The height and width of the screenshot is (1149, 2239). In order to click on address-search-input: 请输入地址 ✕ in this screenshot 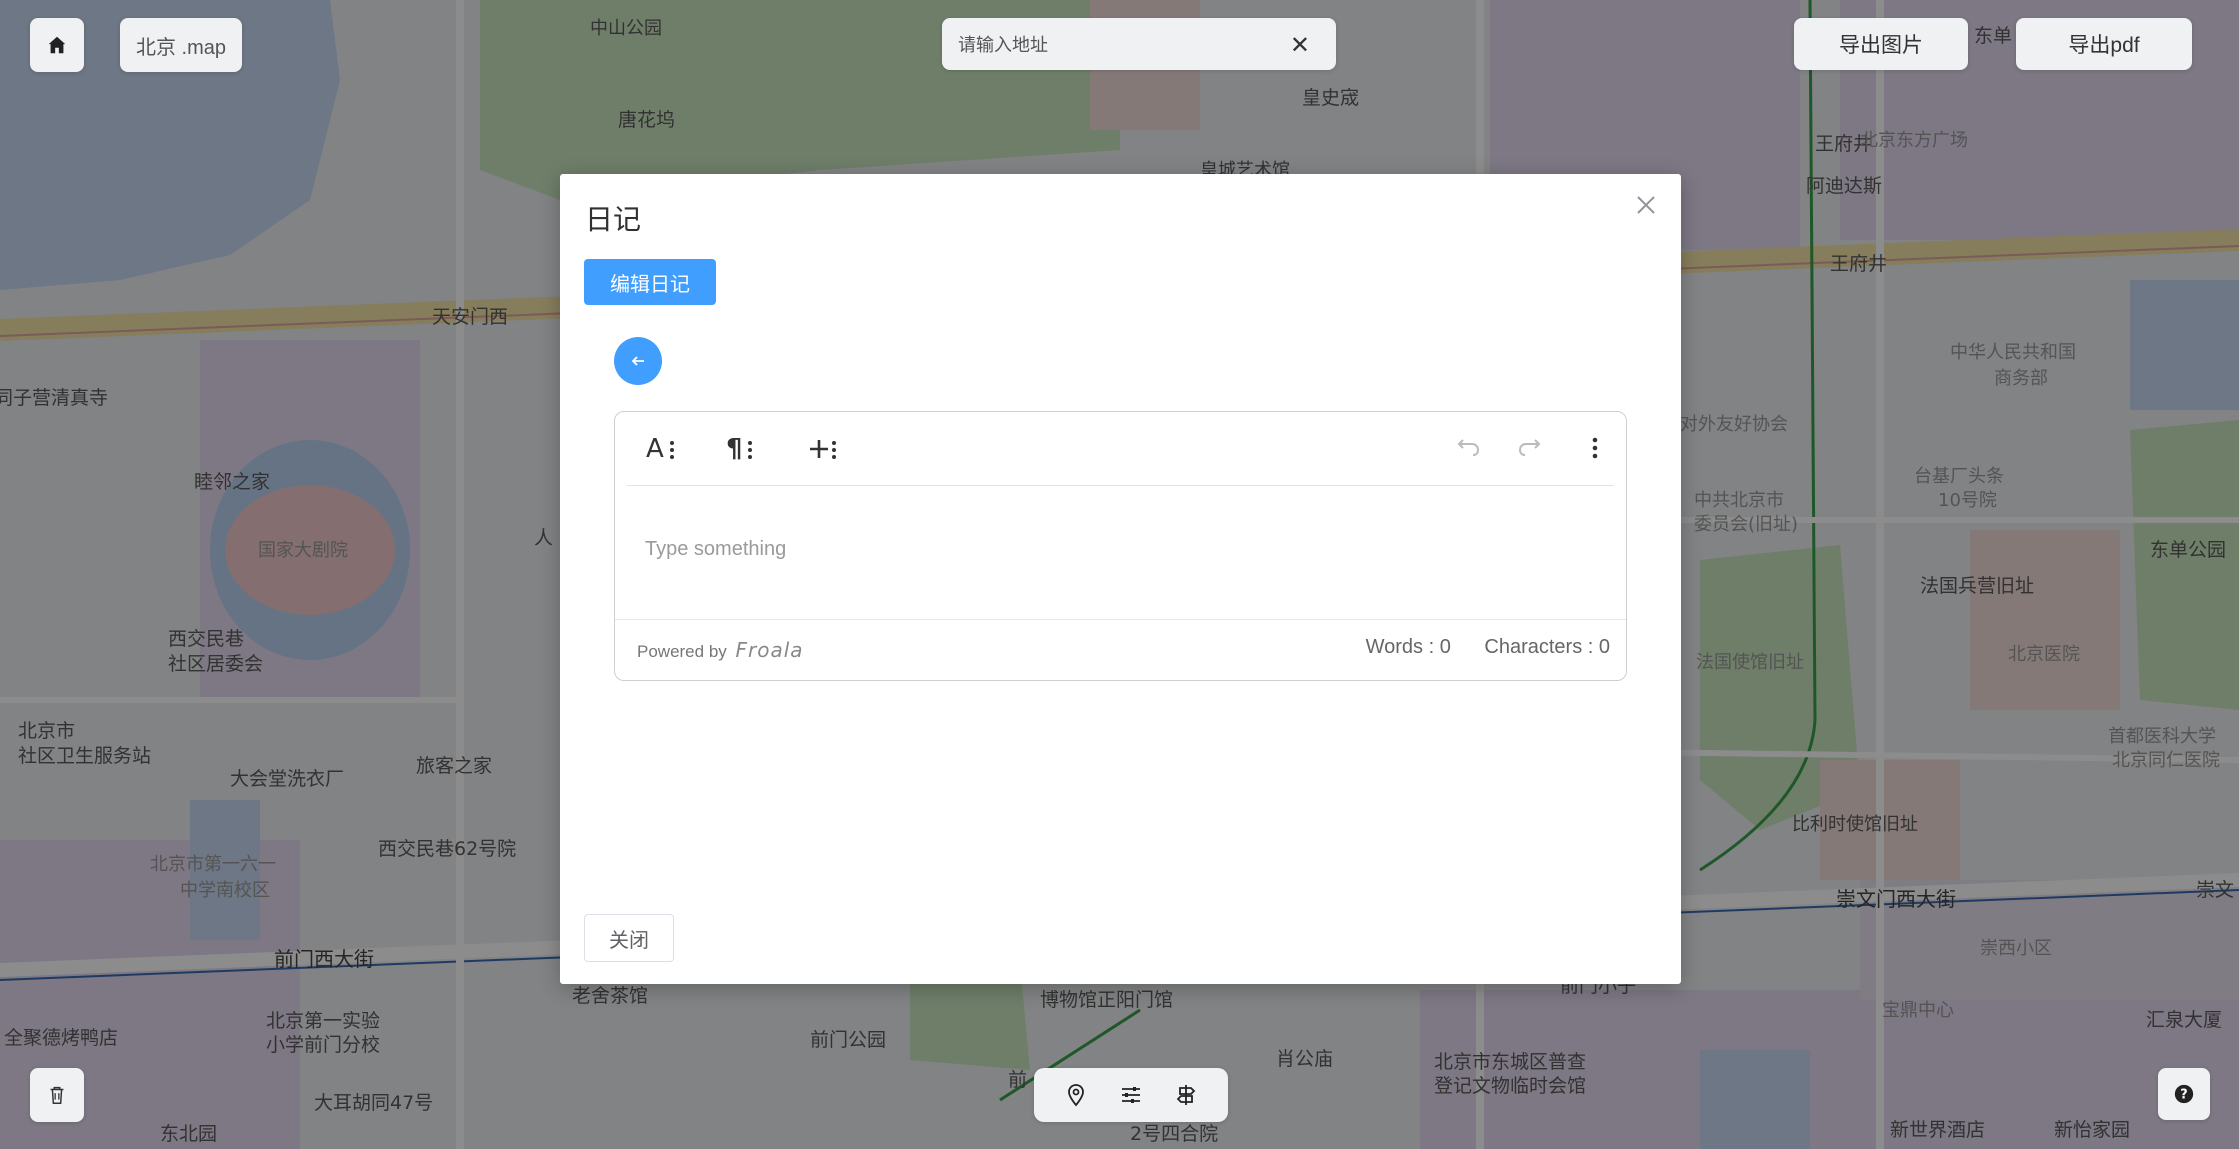, I will do `click(1139, 44)`.